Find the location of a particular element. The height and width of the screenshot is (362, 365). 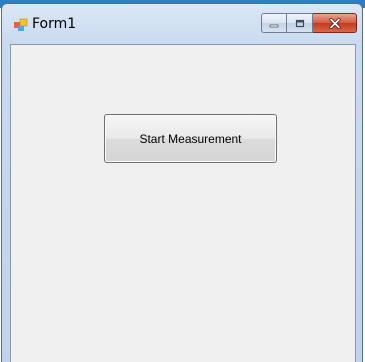

minimize-icon is located at coordinates (274, 23).